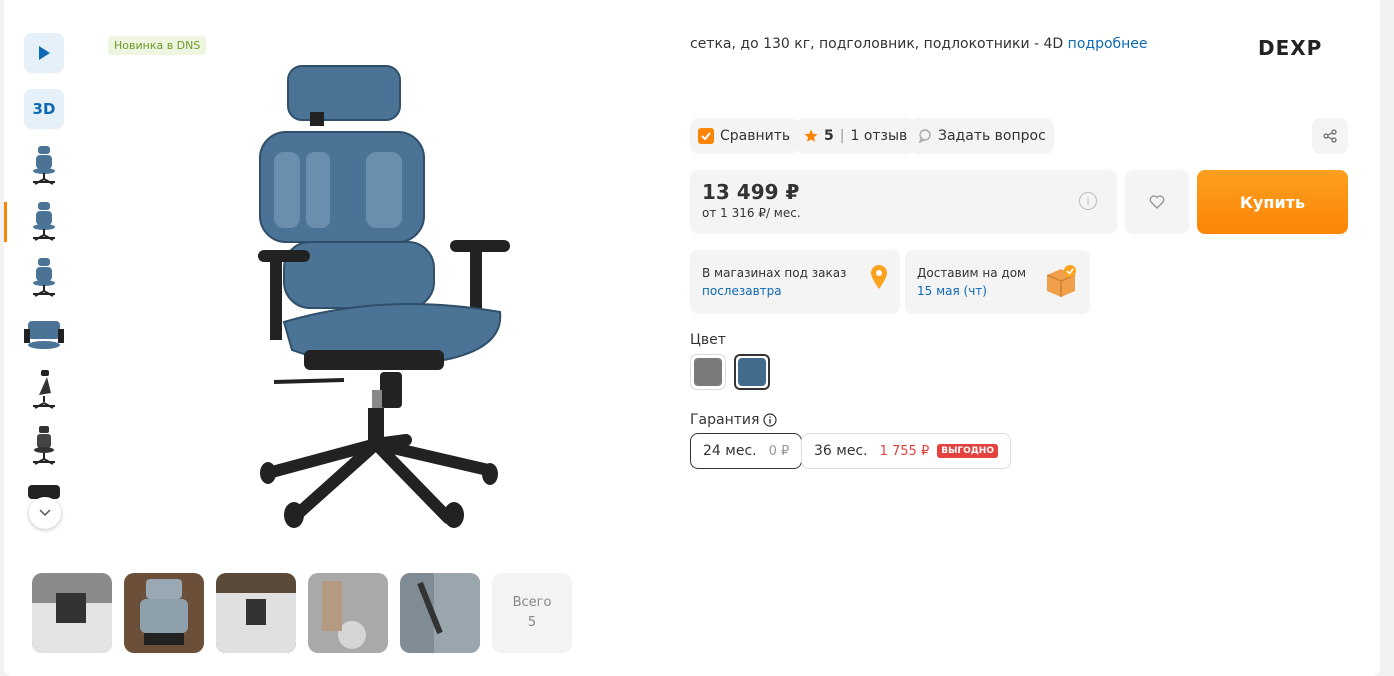 The image size is (1394, 676). I want to click on play-icon, so click(44, 53).